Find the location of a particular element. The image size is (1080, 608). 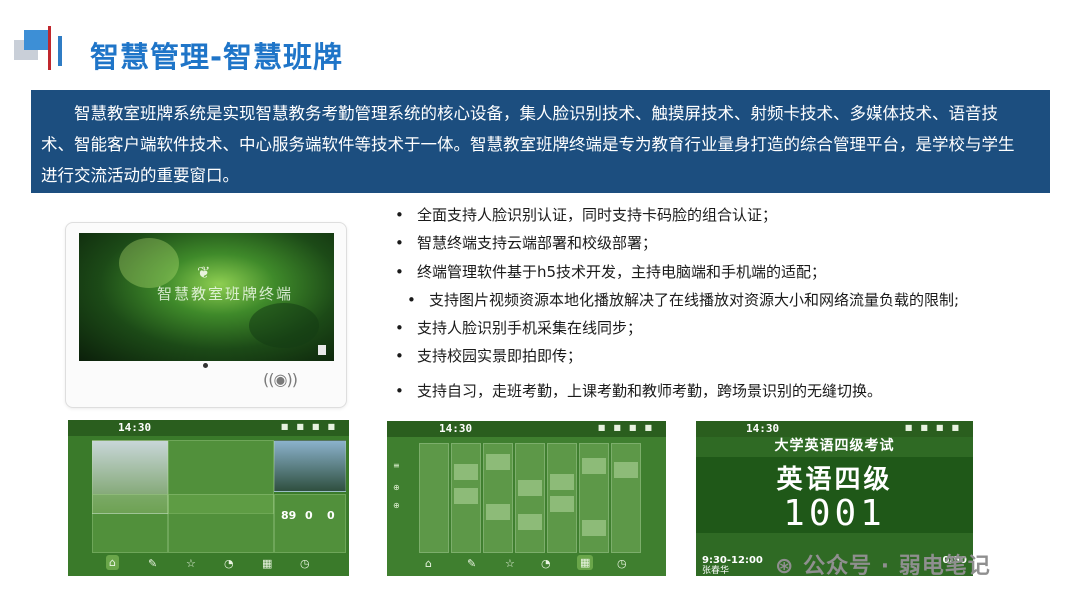

device-screen-brand: 智慧教室班牌终端 is located at coordinates (225, 294).